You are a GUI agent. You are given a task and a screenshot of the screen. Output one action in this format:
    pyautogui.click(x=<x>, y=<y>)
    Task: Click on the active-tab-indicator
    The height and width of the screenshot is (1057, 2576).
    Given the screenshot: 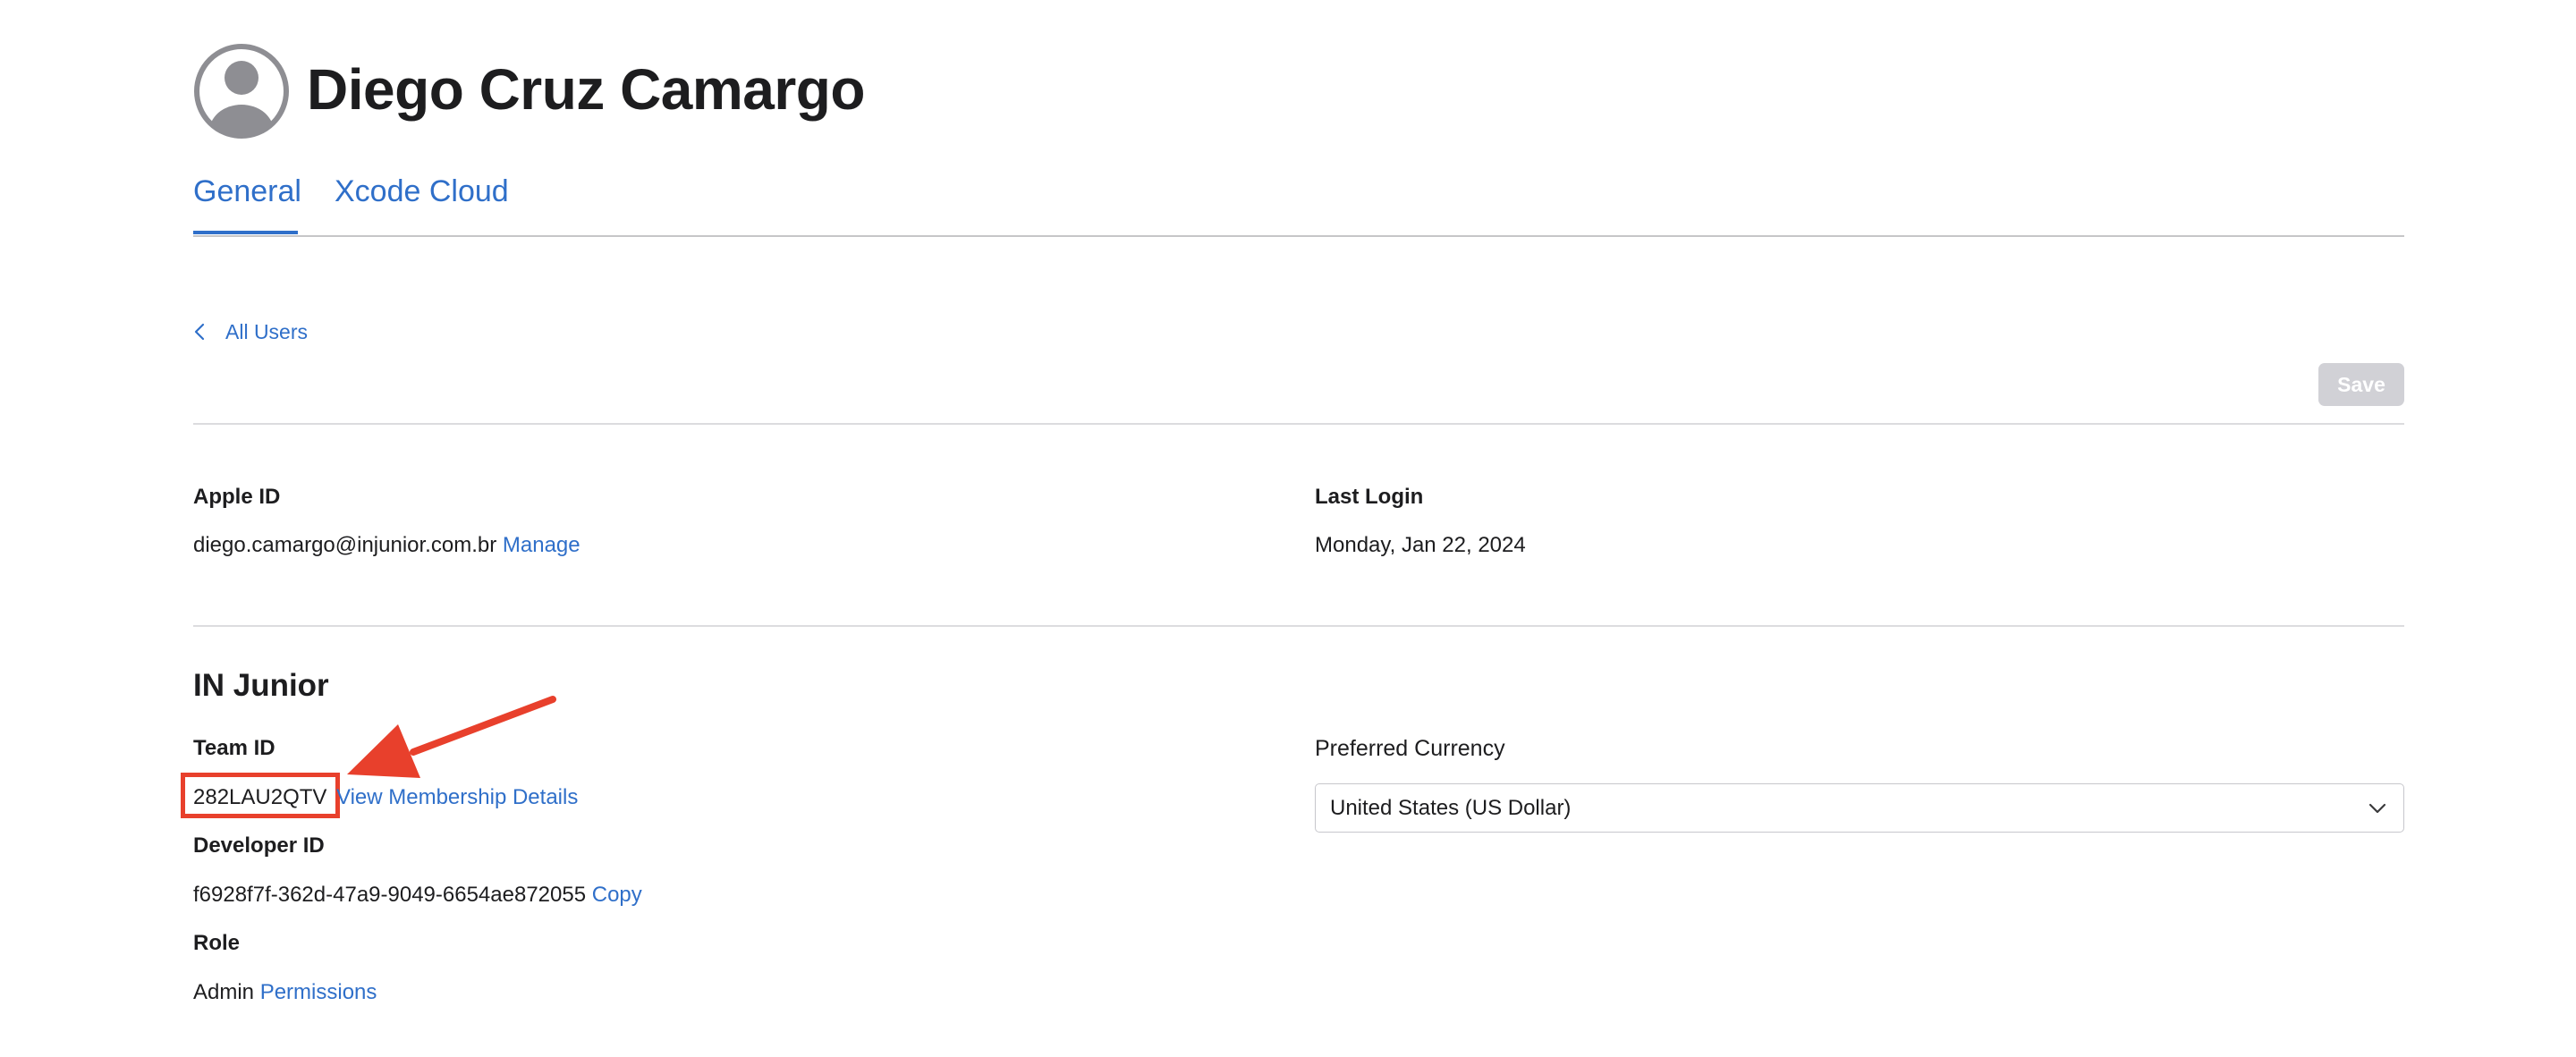 What is the action you would take?
    pyautogui.click(x=245, y=232)
    